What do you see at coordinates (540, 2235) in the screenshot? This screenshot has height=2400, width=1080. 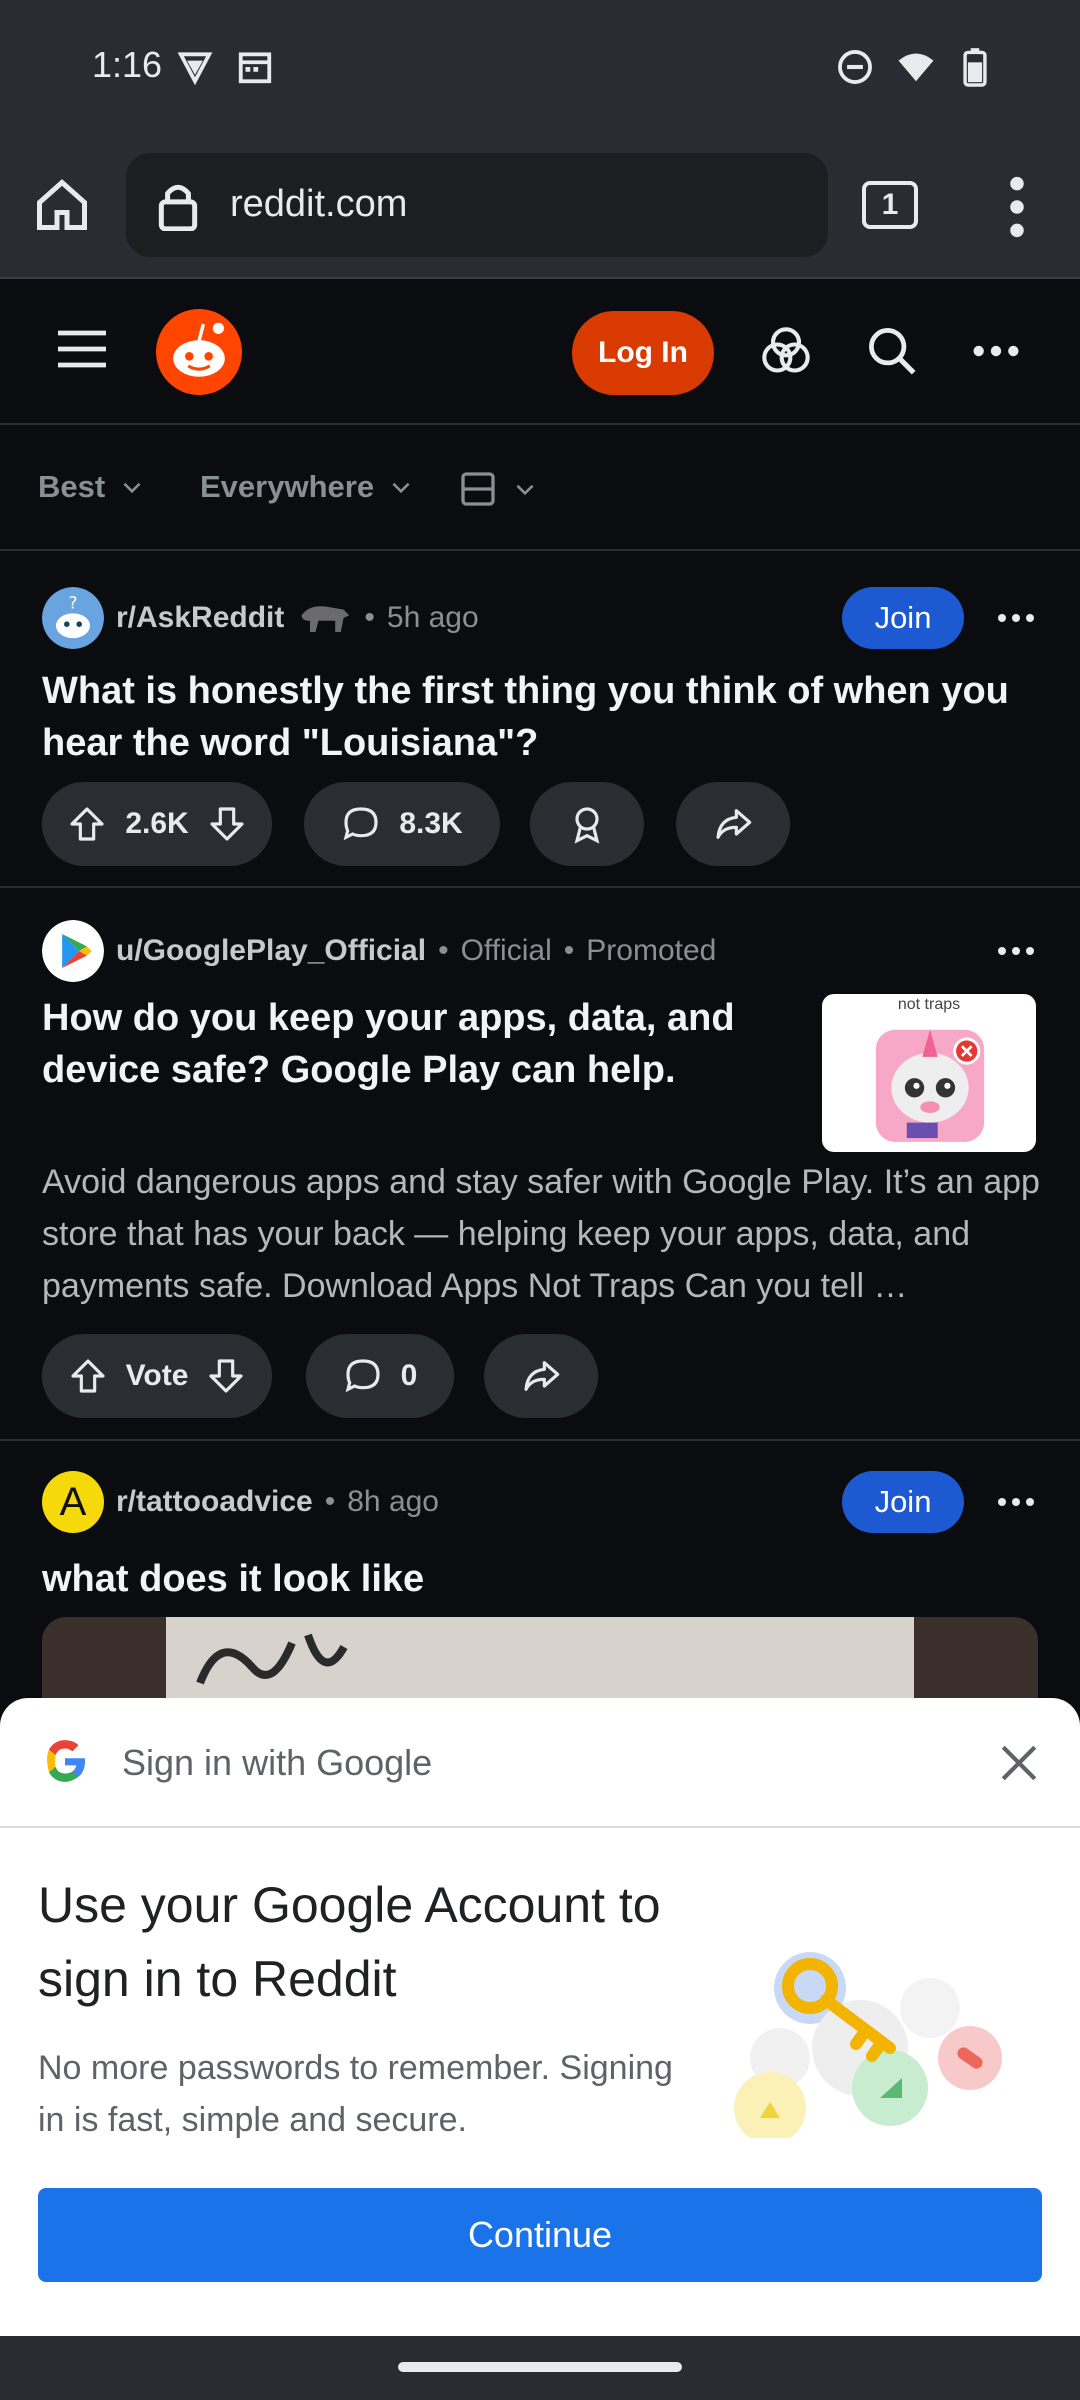 I see `continue-button: Continue` at bounding box center [540, 2235].